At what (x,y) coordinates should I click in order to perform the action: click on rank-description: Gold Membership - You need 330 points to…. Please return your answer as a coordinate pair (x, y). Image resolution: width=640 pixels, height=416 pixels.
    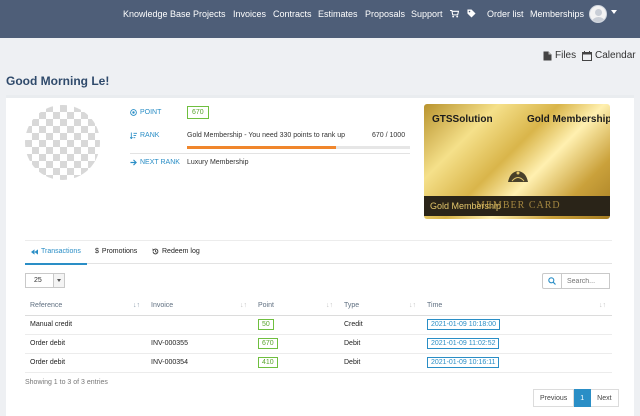
    Looking at the image, I should click on (266, 135).